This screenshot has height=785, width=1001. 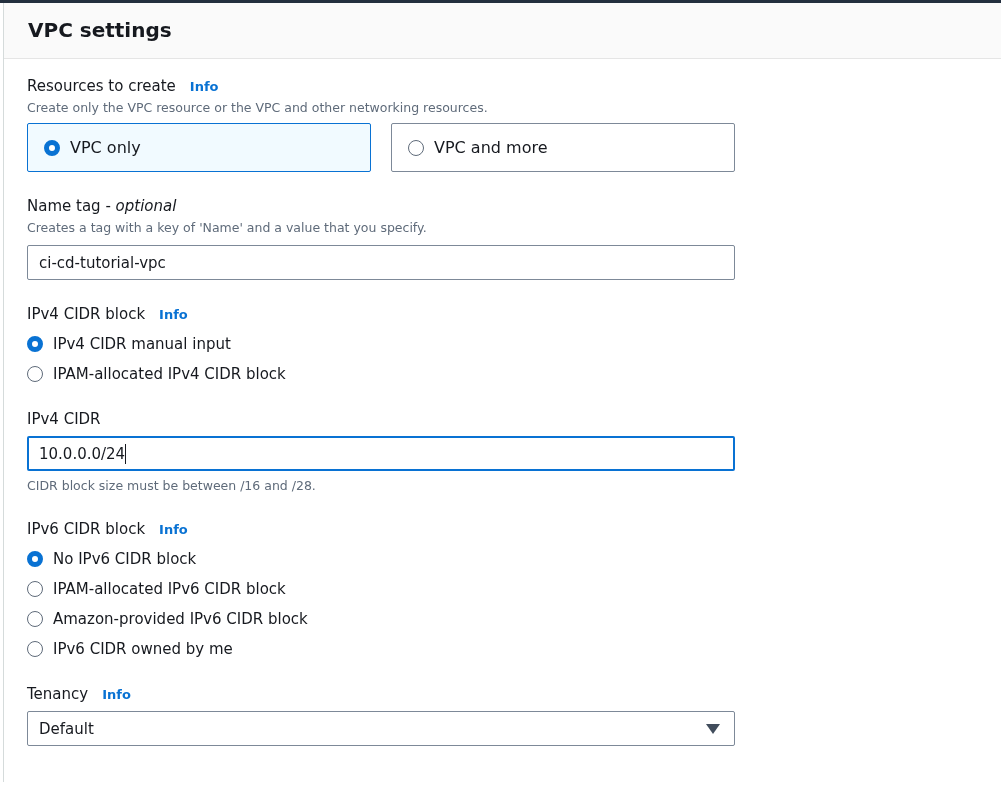 What do you see at coordinates (100, 30) in the screenshot?
I see `panel-title: VPC settings` at bounding box center [100, 30].